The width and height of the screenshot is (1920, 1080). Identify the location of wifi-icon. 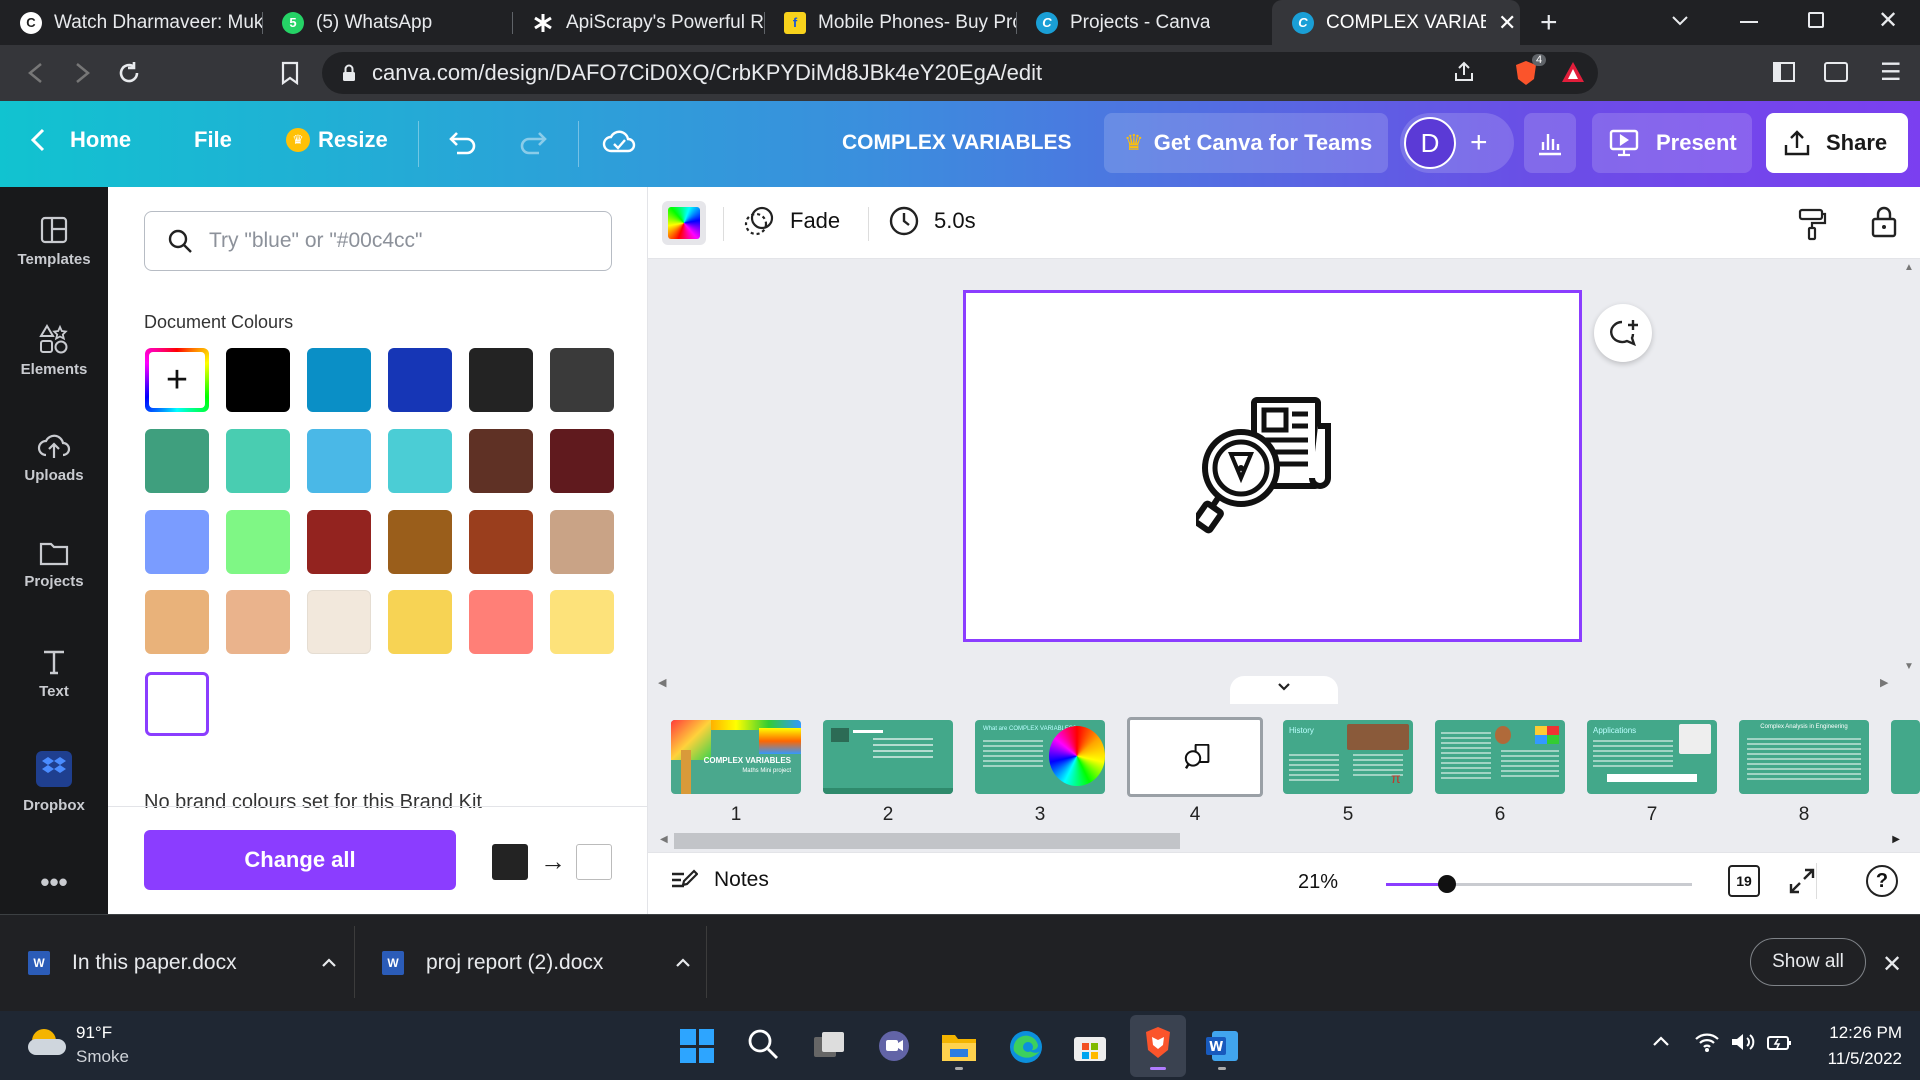
(1707, 1042).